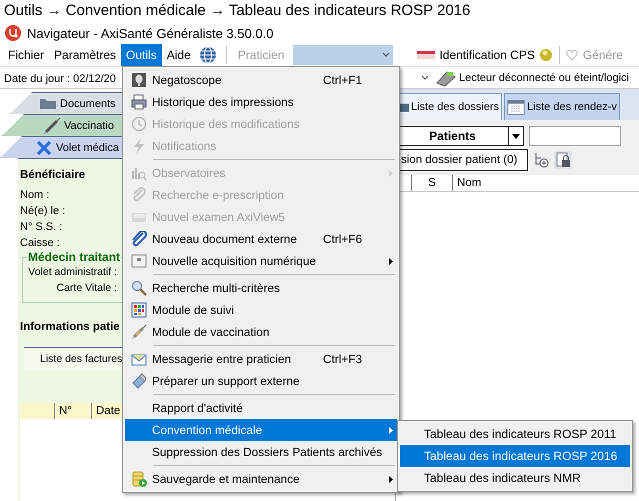  What do you see at coordinates (138, 479) in the screenshot?
I see `database-icon` at bounding box center [138, 479].